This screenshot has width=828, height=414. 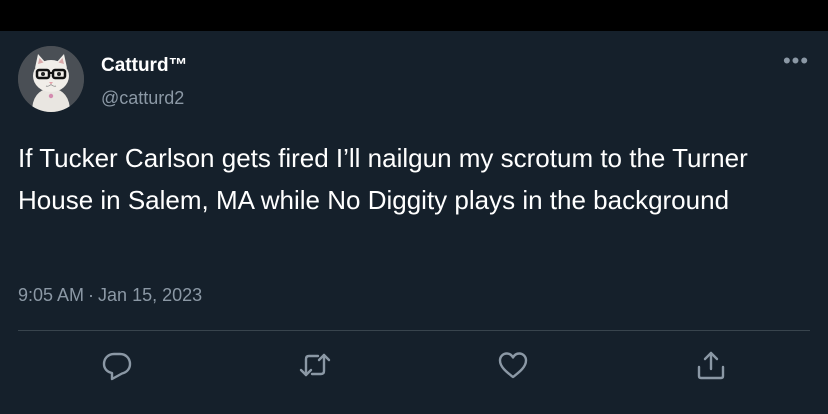 I want to click on divider, so click(x=414, y=330).